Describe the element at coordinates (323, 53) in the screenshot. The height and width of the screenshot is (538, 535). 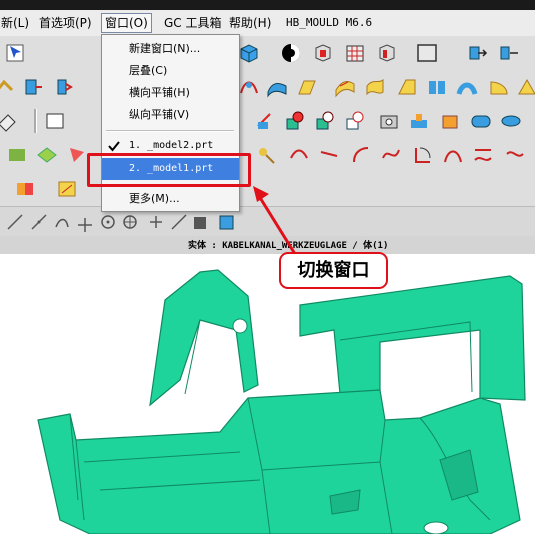
I see `block-red-icon` at that location.